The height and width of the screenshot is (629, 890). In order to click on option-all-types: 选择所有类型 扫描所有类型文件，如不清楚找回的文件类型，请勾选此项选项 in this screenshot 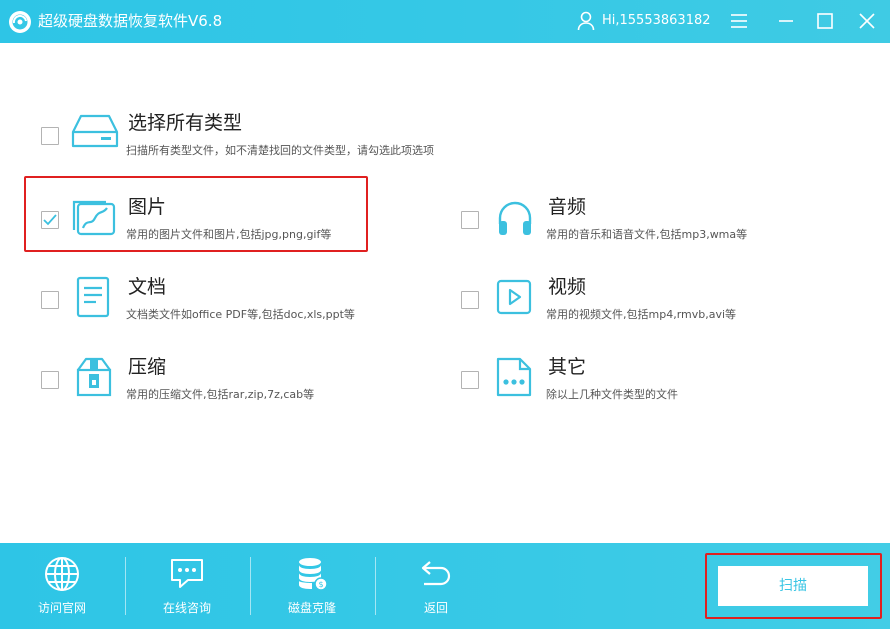, I will do `click(271, 140)`.